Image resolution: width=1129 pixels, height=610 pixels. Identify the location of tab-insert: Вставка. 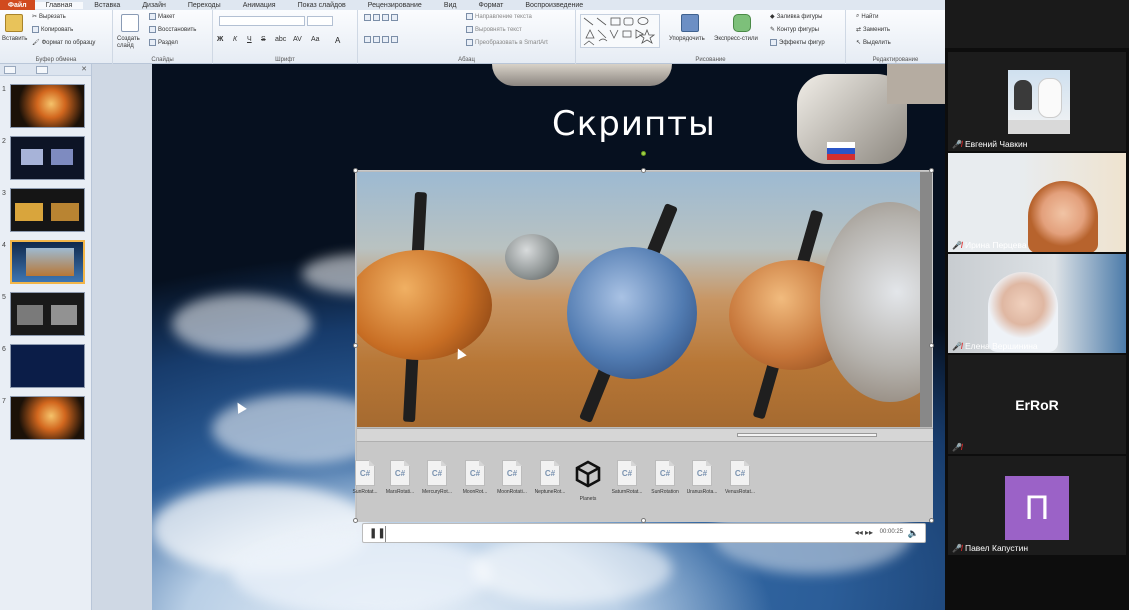
(107, 5).